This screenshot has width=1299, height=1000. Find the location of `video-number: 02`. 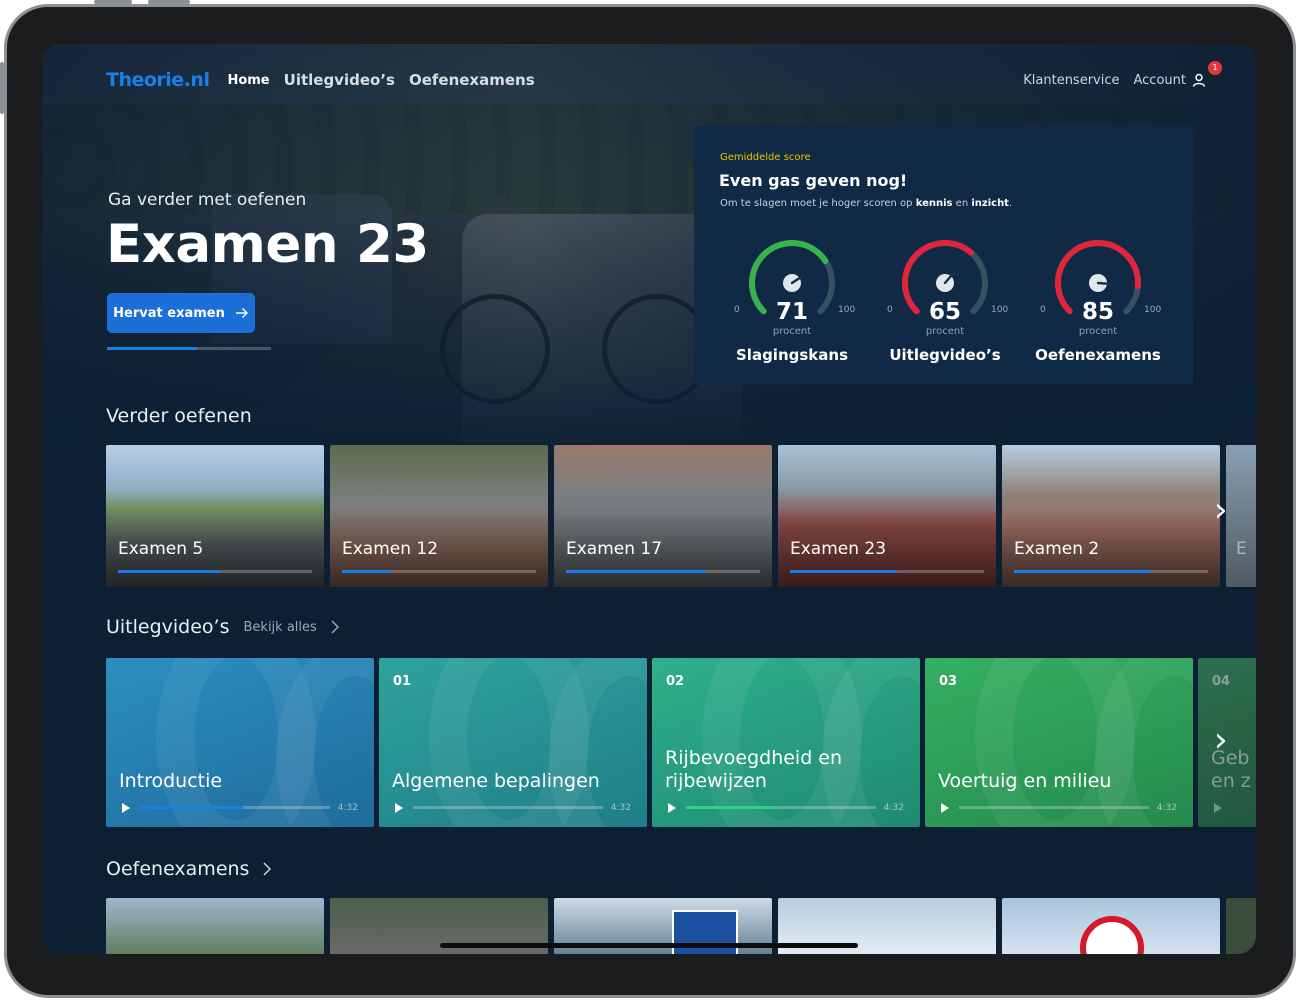

video-number: 02 is located at coordinates (675, 681).